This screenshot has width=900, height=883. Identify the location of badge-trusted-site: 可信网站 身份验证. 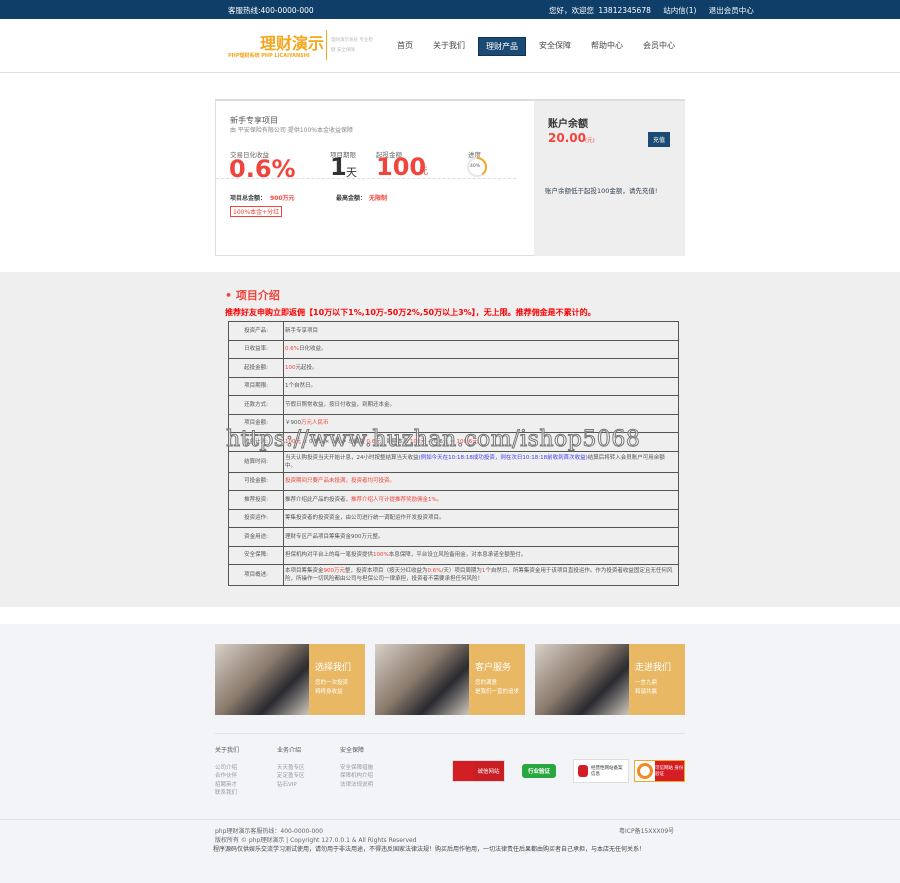
(659, 771).